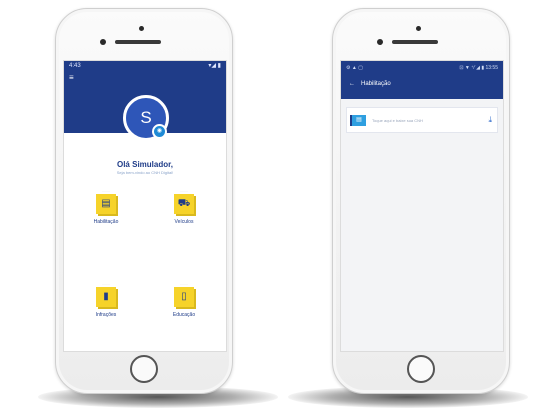 Image resolution: width=556 pixels, height=414 pixels. Describe the element at coordinates (144, 164) in the screenshot. I see `greeting-title: Olá Simulador,` at that location.